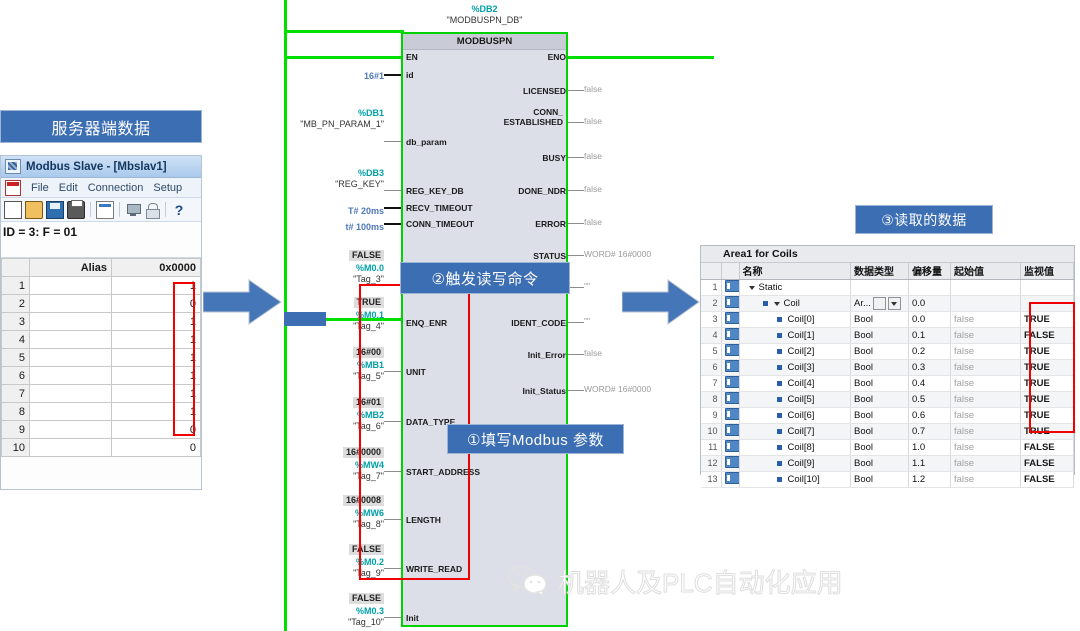 The width and height of the screenshot is (1080, 631). What do you see at coordinates (795, 415) in the screenshot?
I see `row-name-cell: Coil[6]` at bounding box center [795, 415].